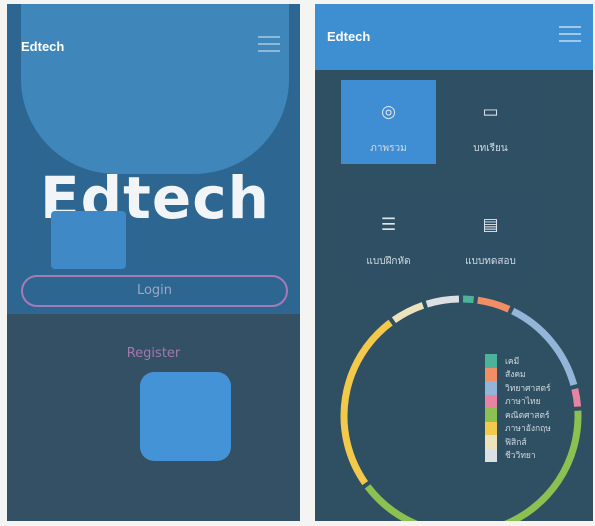 Image resolution: width=595 pixels, height=526 pixels. I want to click on register-link: Register, so click(153, 353).